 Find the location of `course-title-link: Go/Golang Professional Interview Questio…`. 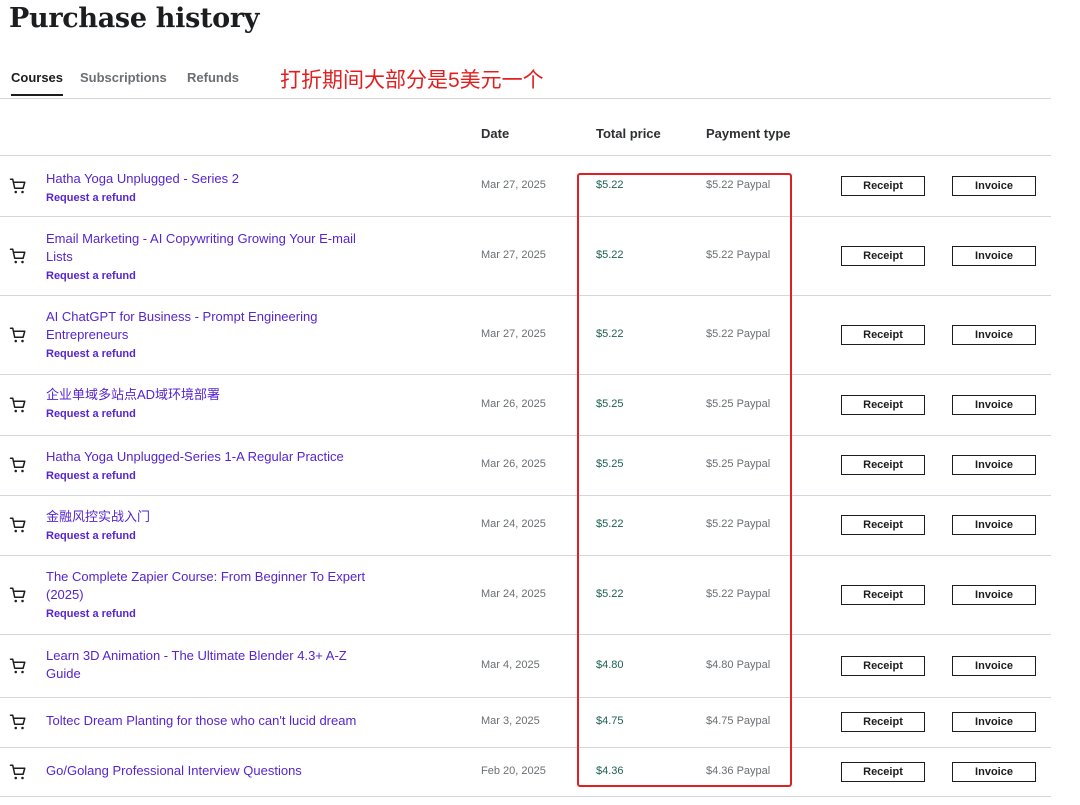

course-title-link: Go/Golang Professional Interview Questio… is located at coordinates (211, 771).